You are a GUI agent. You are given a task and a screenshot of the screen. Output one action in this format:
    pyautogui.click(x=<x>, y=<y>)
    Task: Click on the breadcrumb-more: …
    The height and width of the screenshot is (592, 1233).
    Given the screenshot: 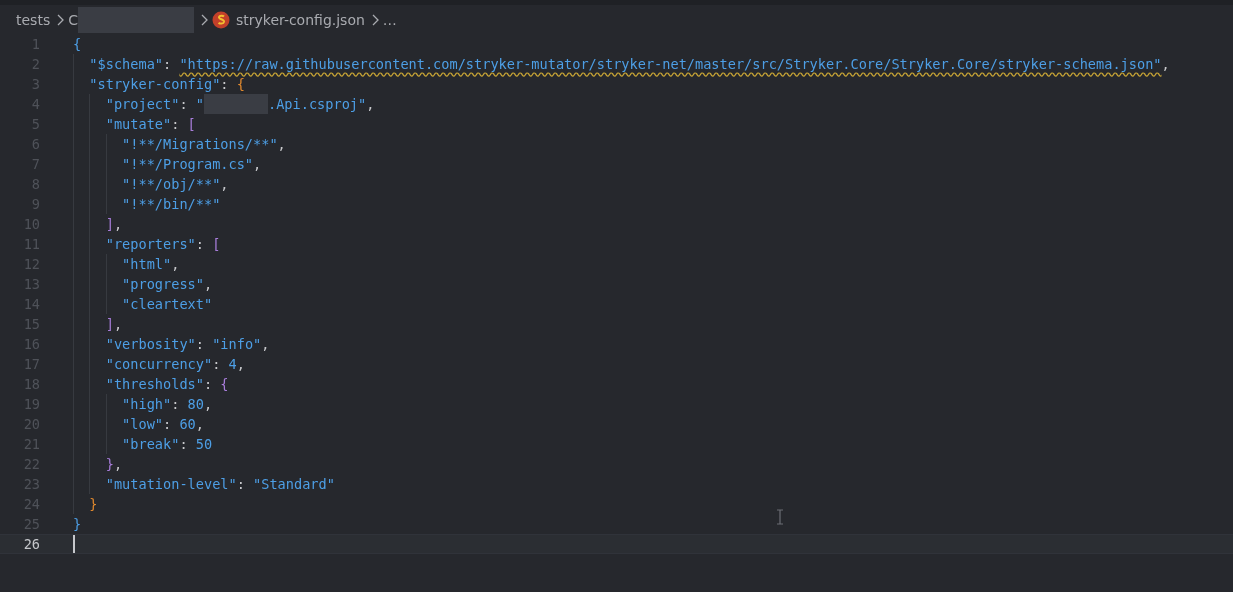 What is the action you would take?
    pyautogui.click(x=389, y=19)
    